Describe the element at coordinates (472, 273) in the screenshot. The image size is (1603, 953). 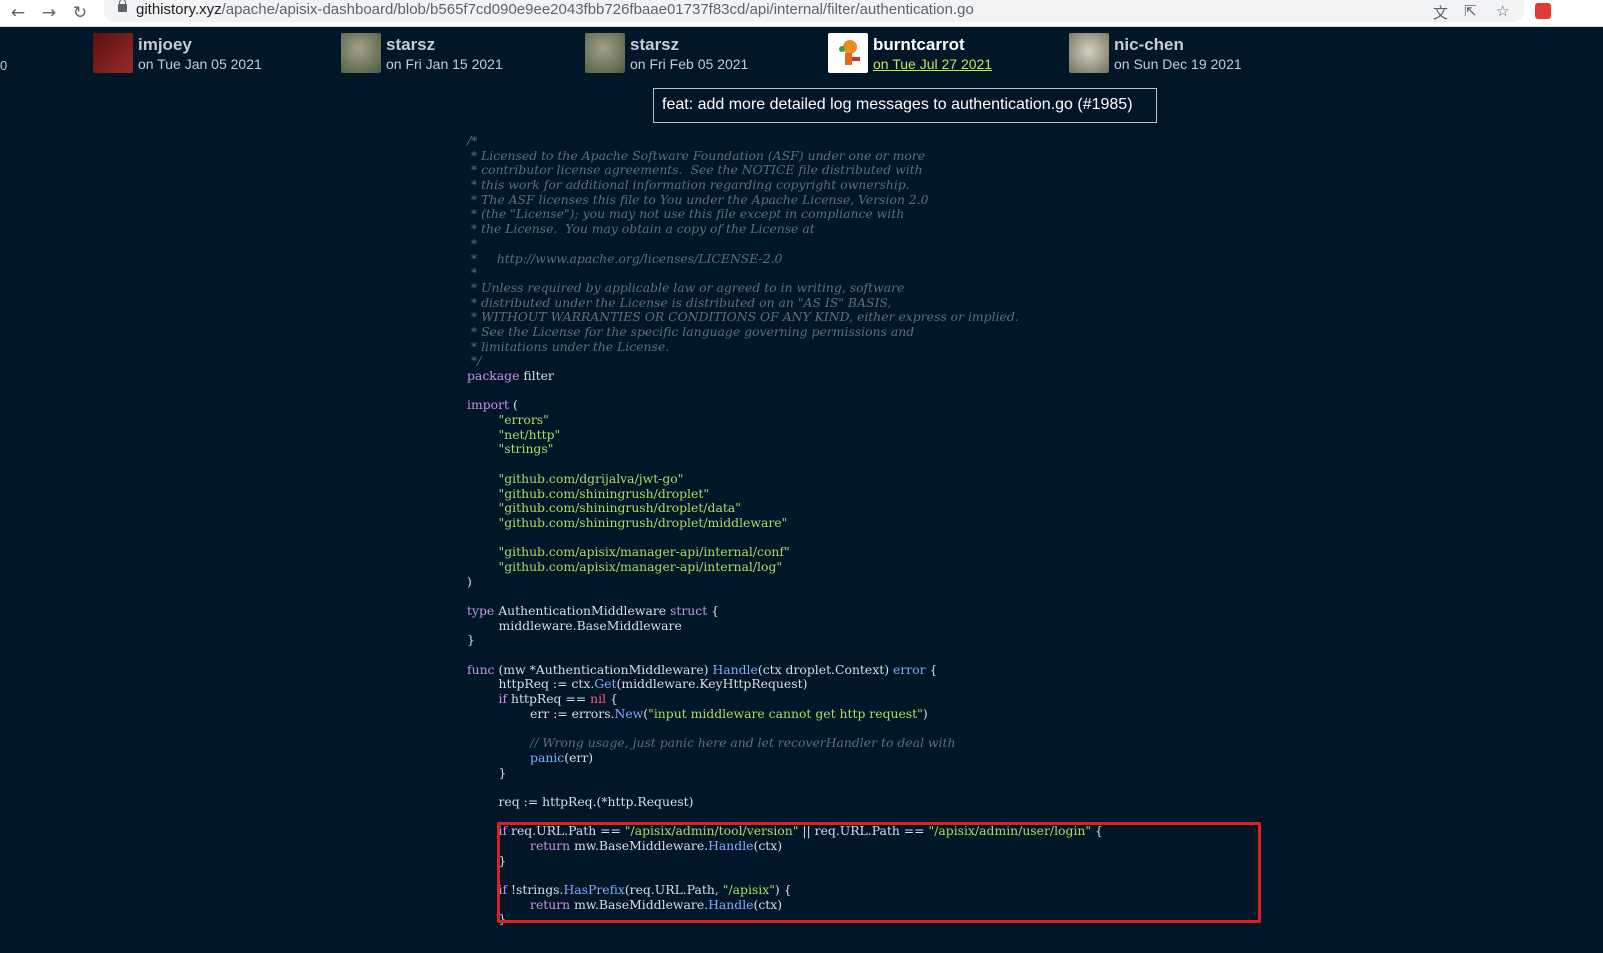
I see `code-token: *` at that location.